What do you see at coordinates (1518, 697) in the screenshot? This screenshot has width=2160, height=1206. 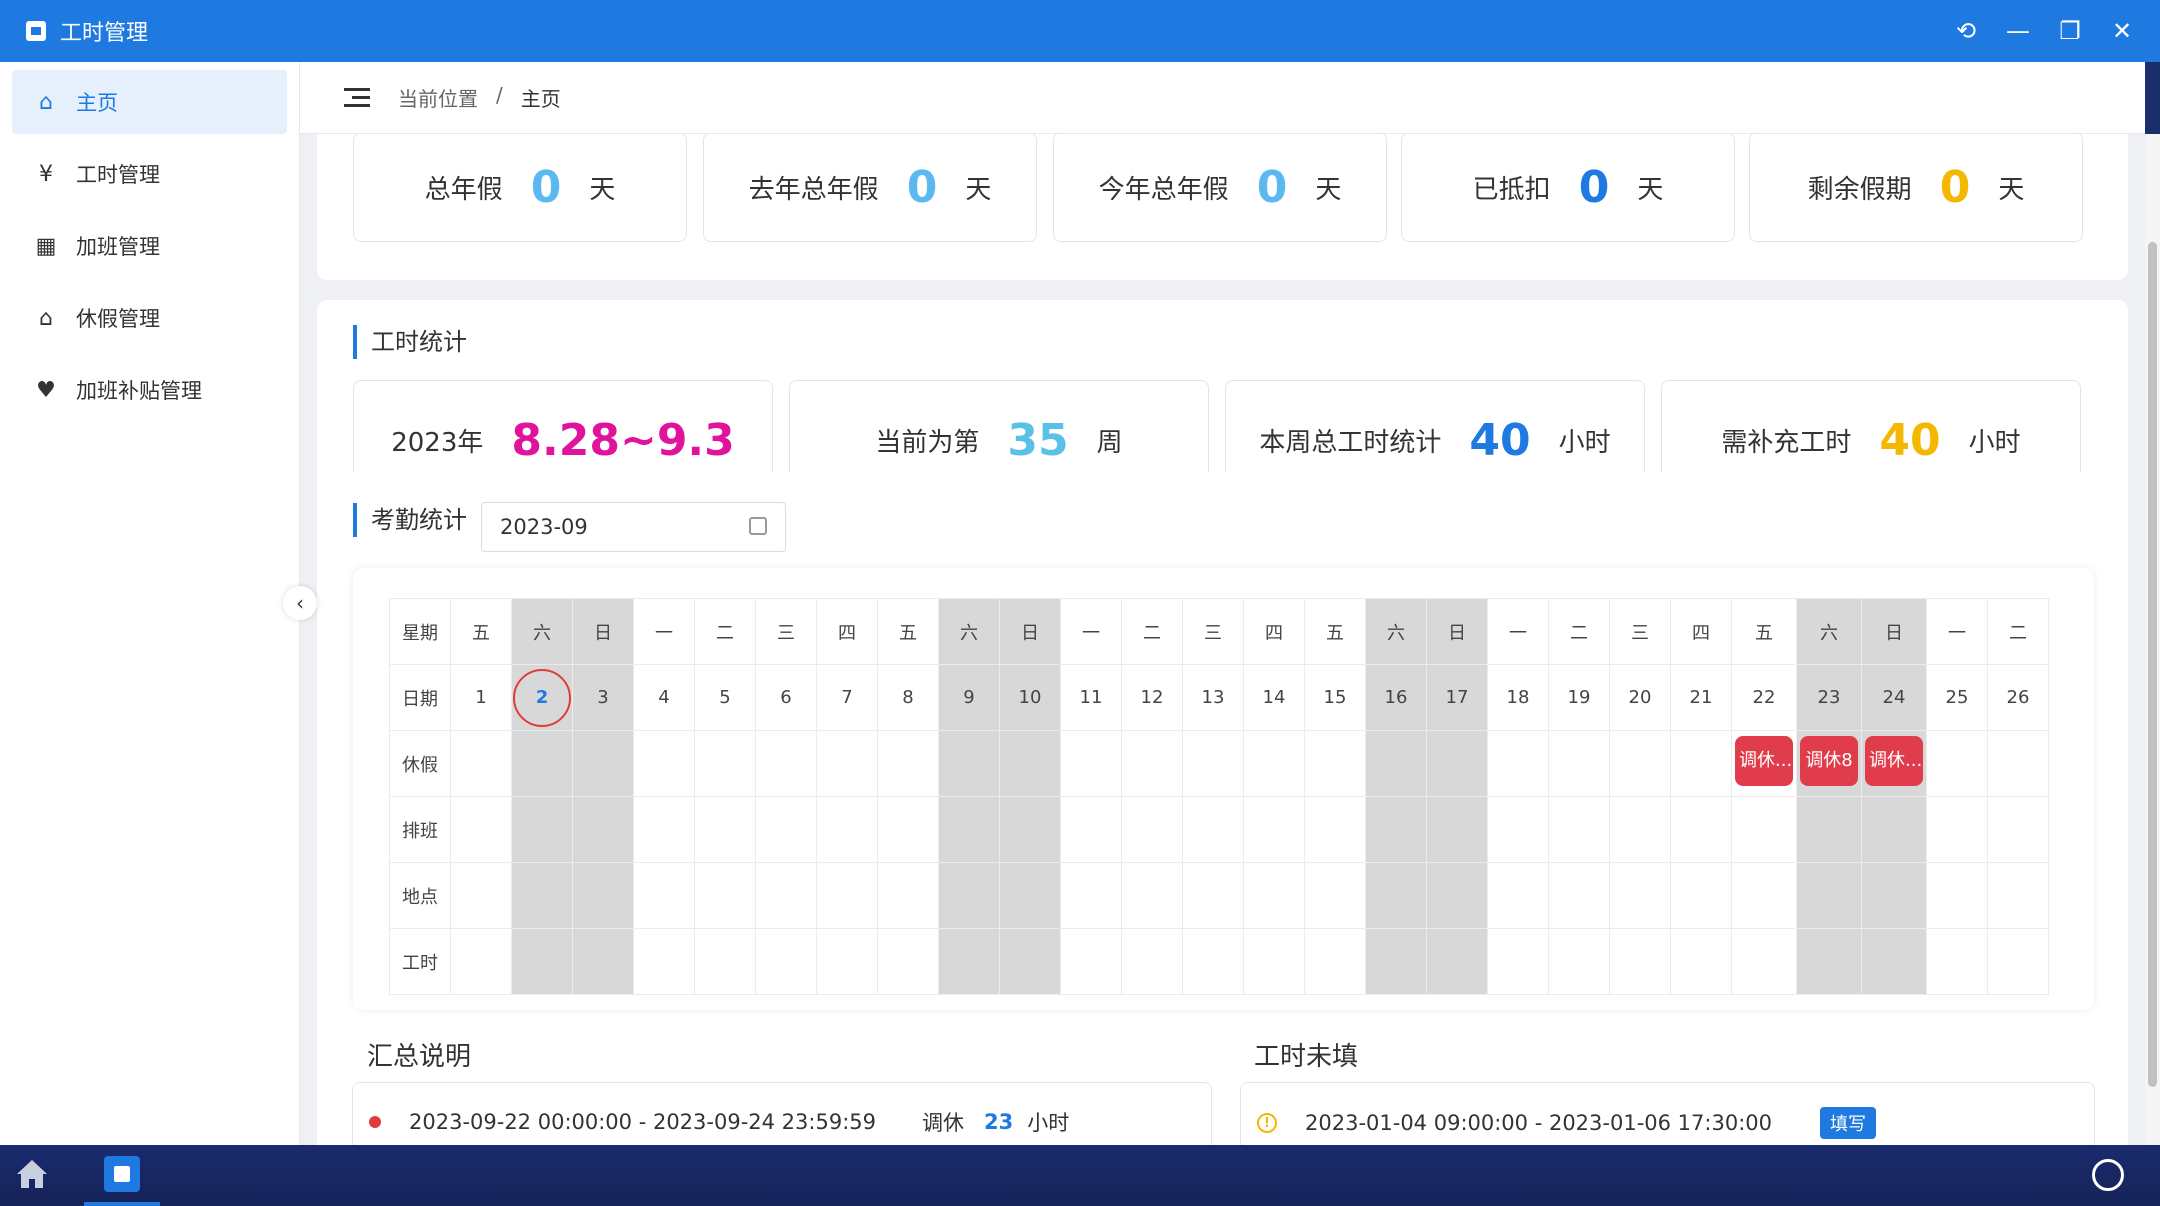 I see `date-cell: 18` at bounding box center [1518, 697].